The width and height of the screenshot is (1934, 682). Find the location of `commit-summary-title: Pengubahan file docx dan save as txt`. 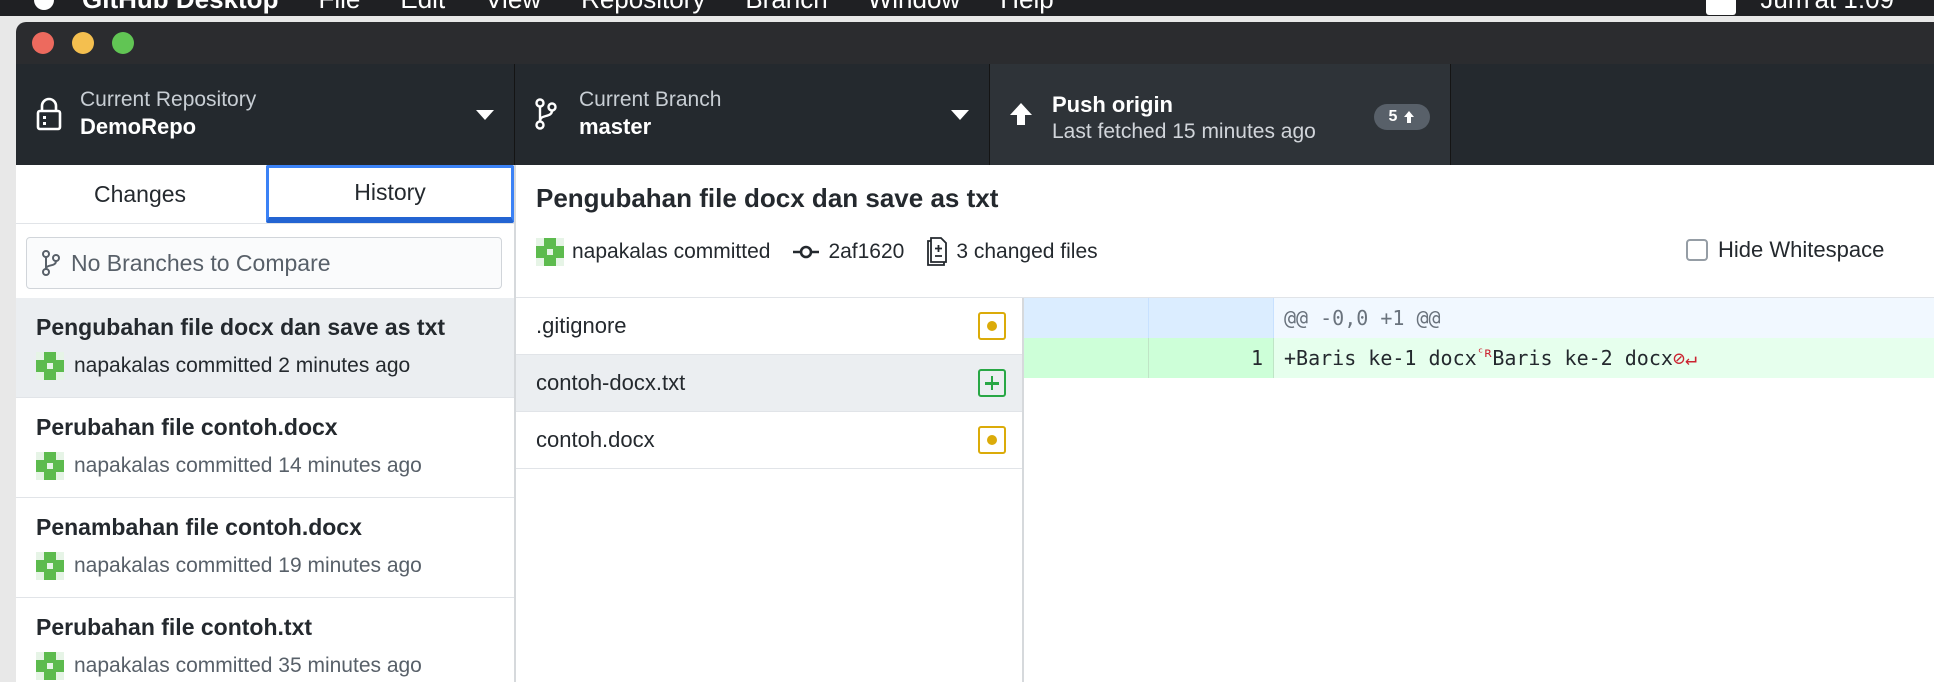

commit-summary-title: Pengubahan file docx dan save as txt is located at coordinates (767, 198).